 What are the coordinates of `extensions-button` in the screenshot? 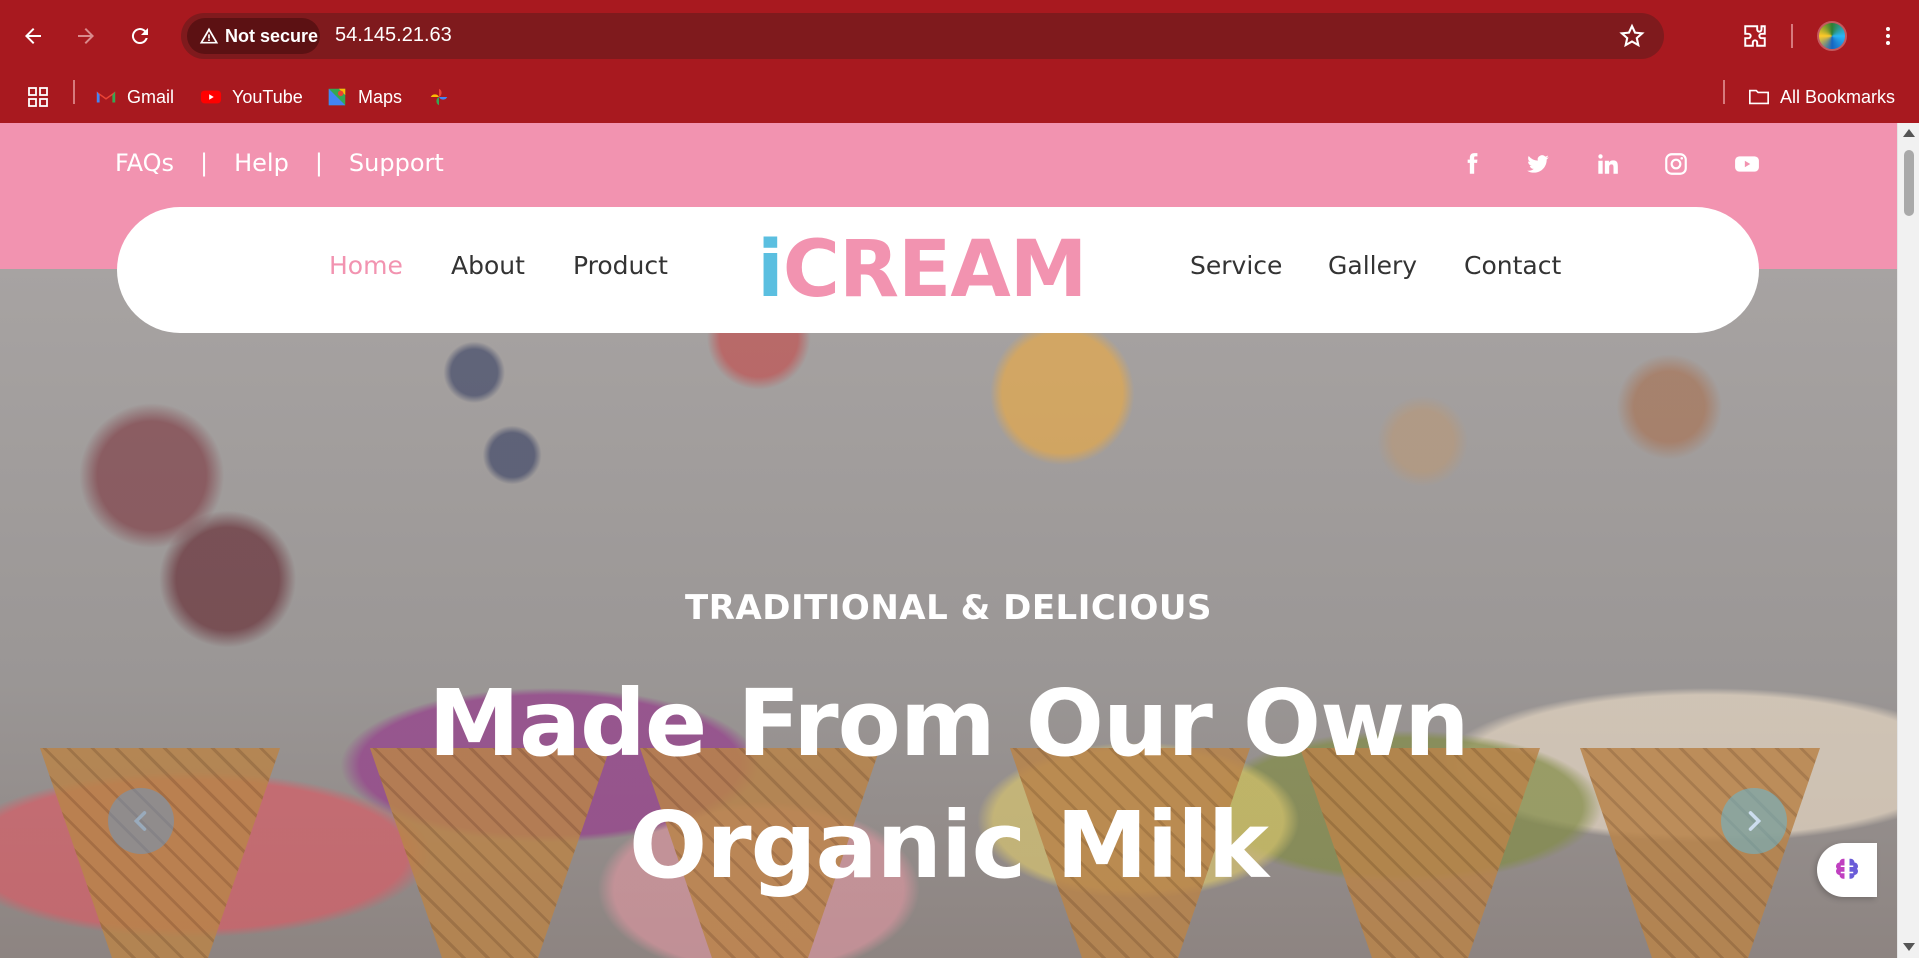 It's located at (1755, 36).